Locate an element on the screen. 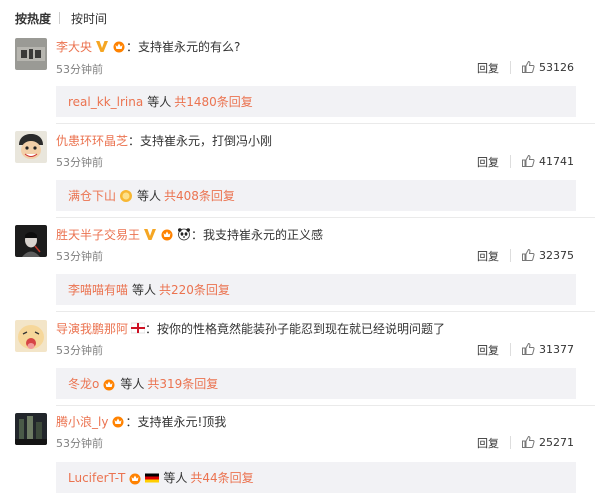 The image size is (595, 501). sort-divider is located at coordinates (59, 18).